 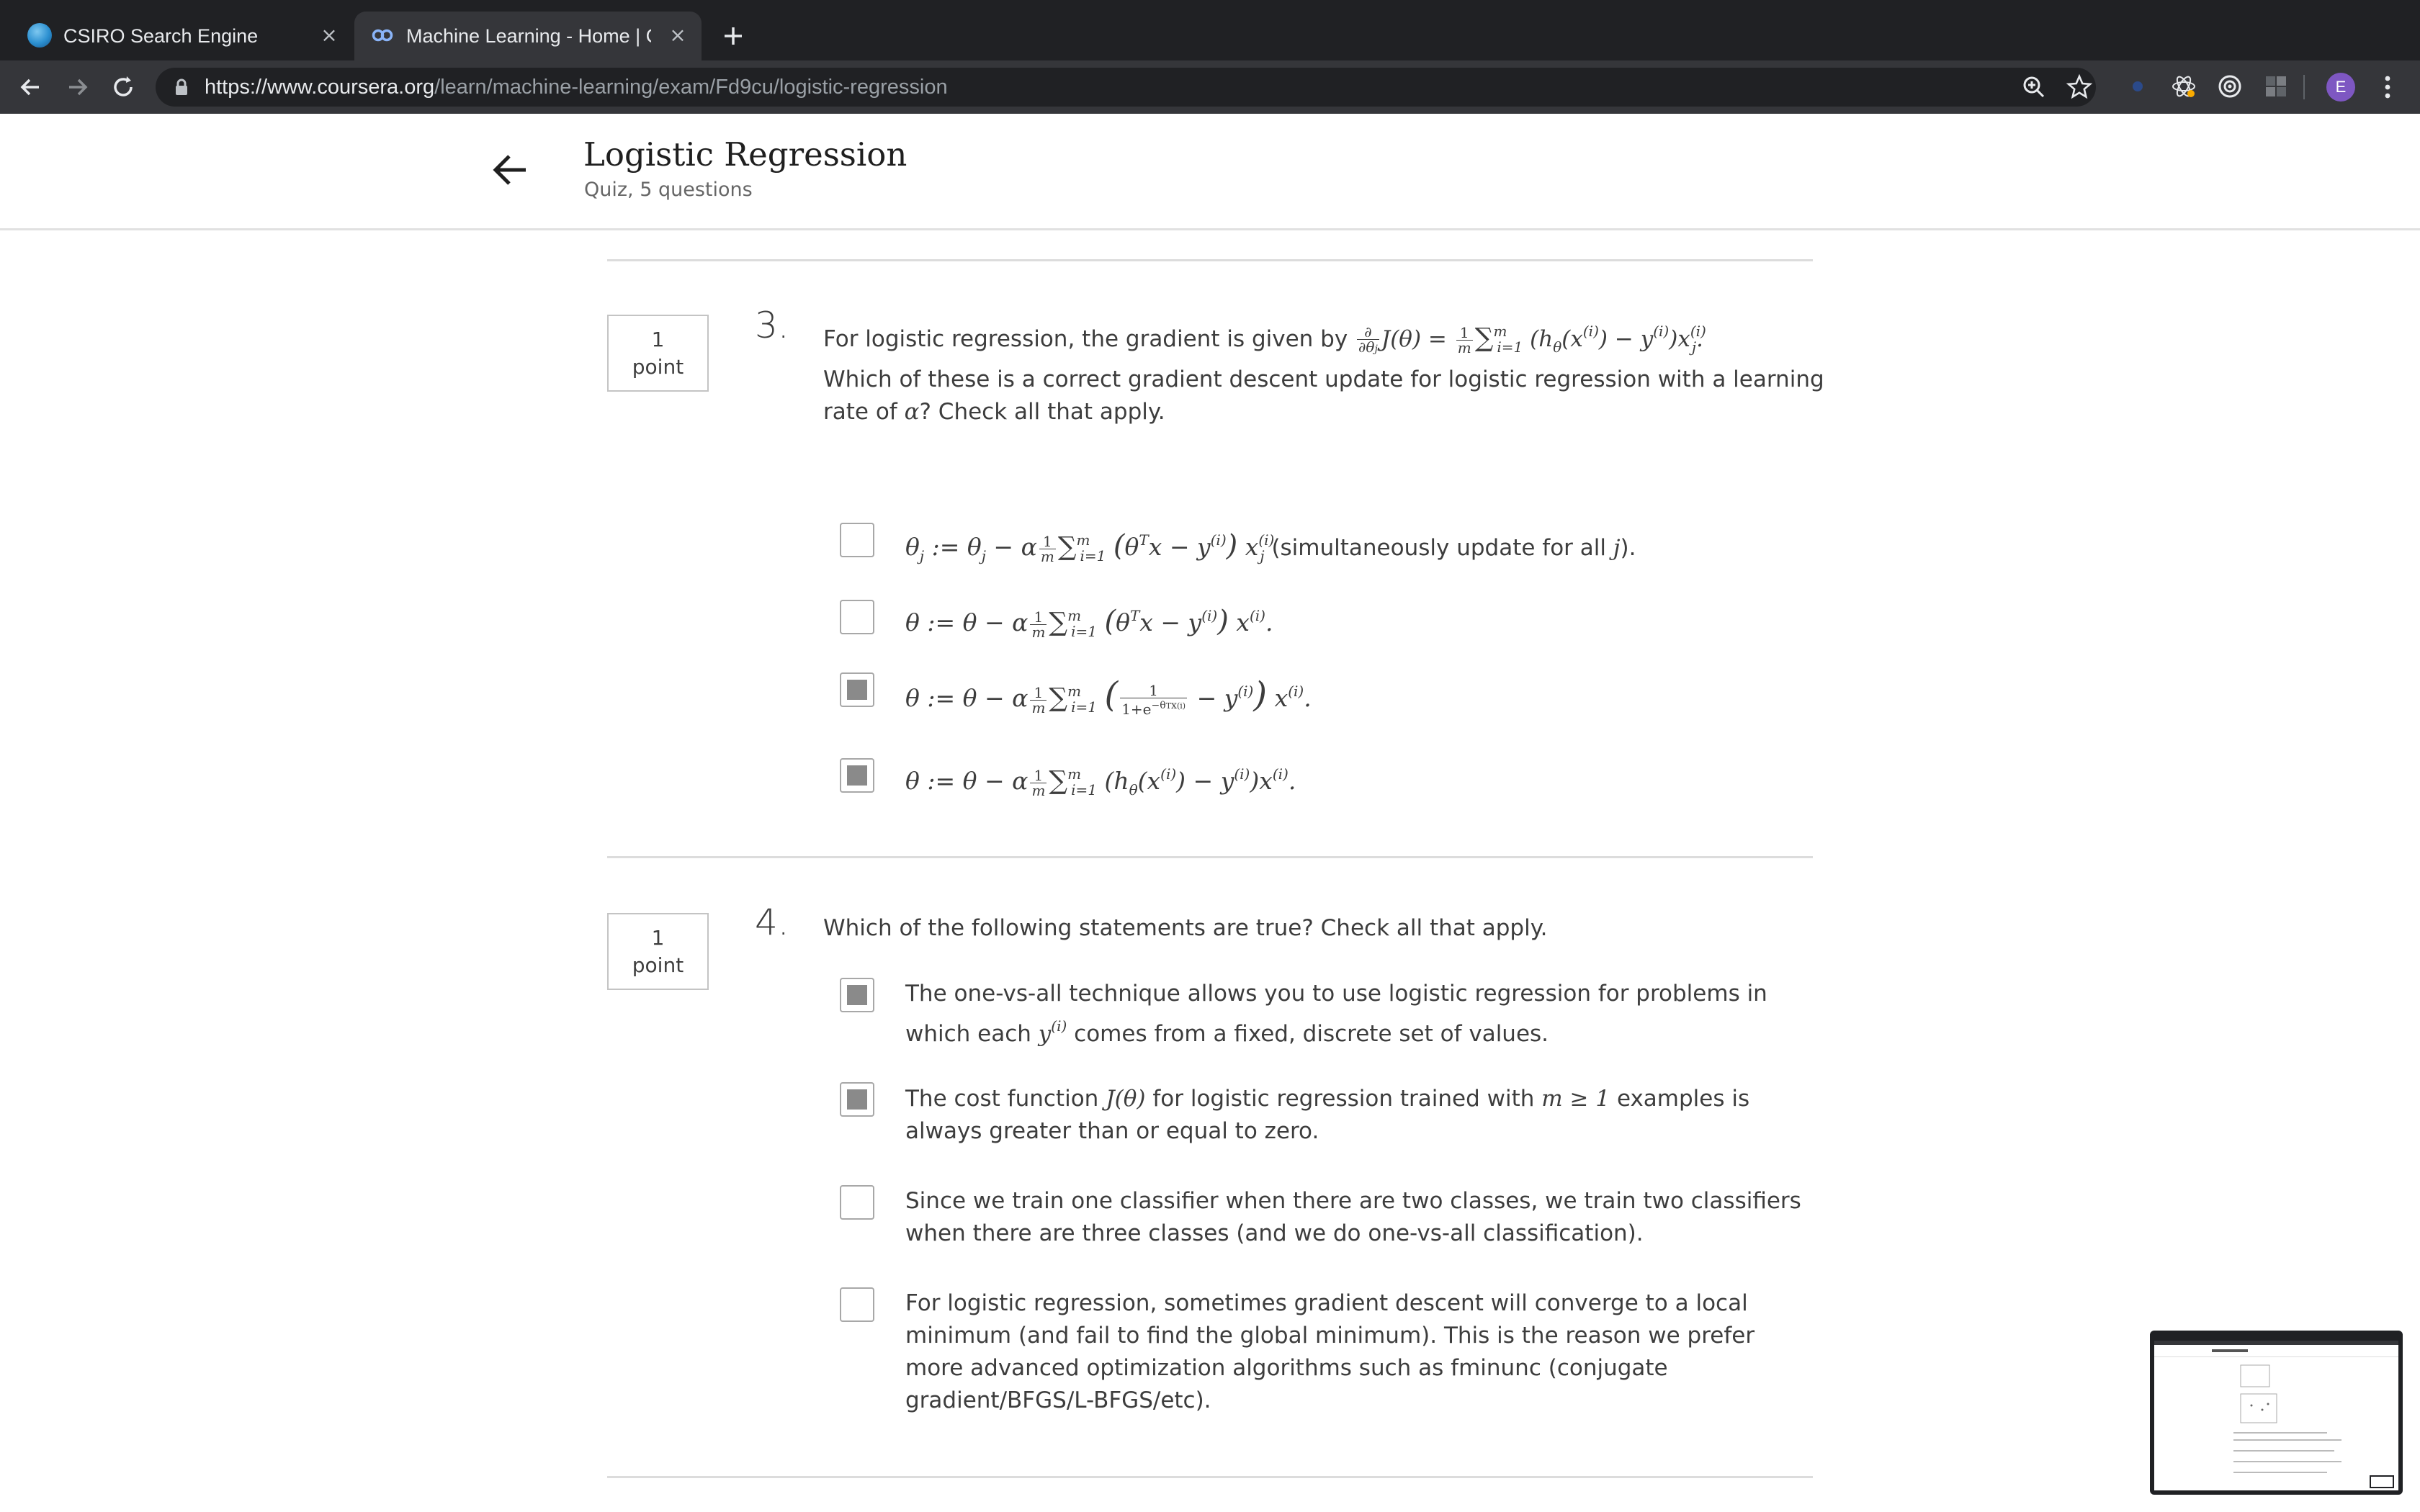 What do you see at coordinates (1126, 1099) in the screenshot?
I see `cost-function-symbol: J(θ)` at bounding box center [1126, 1099].